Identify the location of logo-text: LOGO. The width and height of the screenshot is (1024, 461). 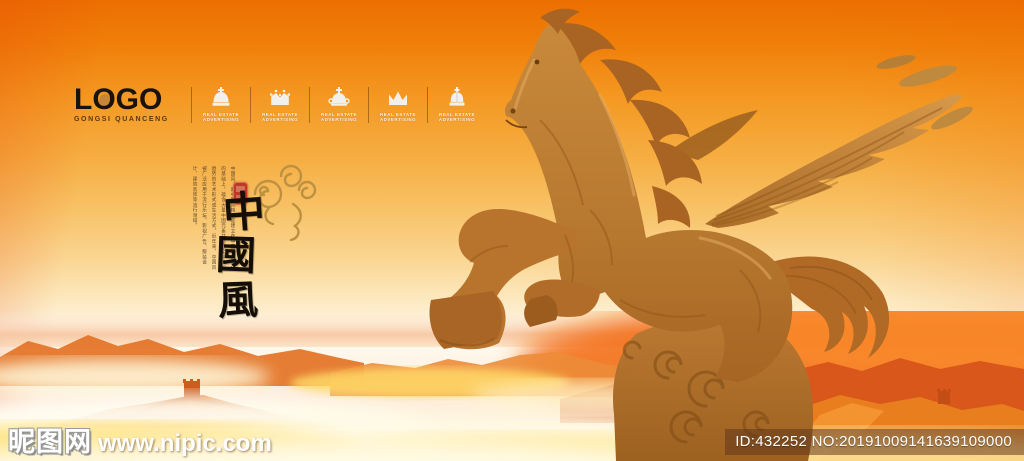
(118, 99).